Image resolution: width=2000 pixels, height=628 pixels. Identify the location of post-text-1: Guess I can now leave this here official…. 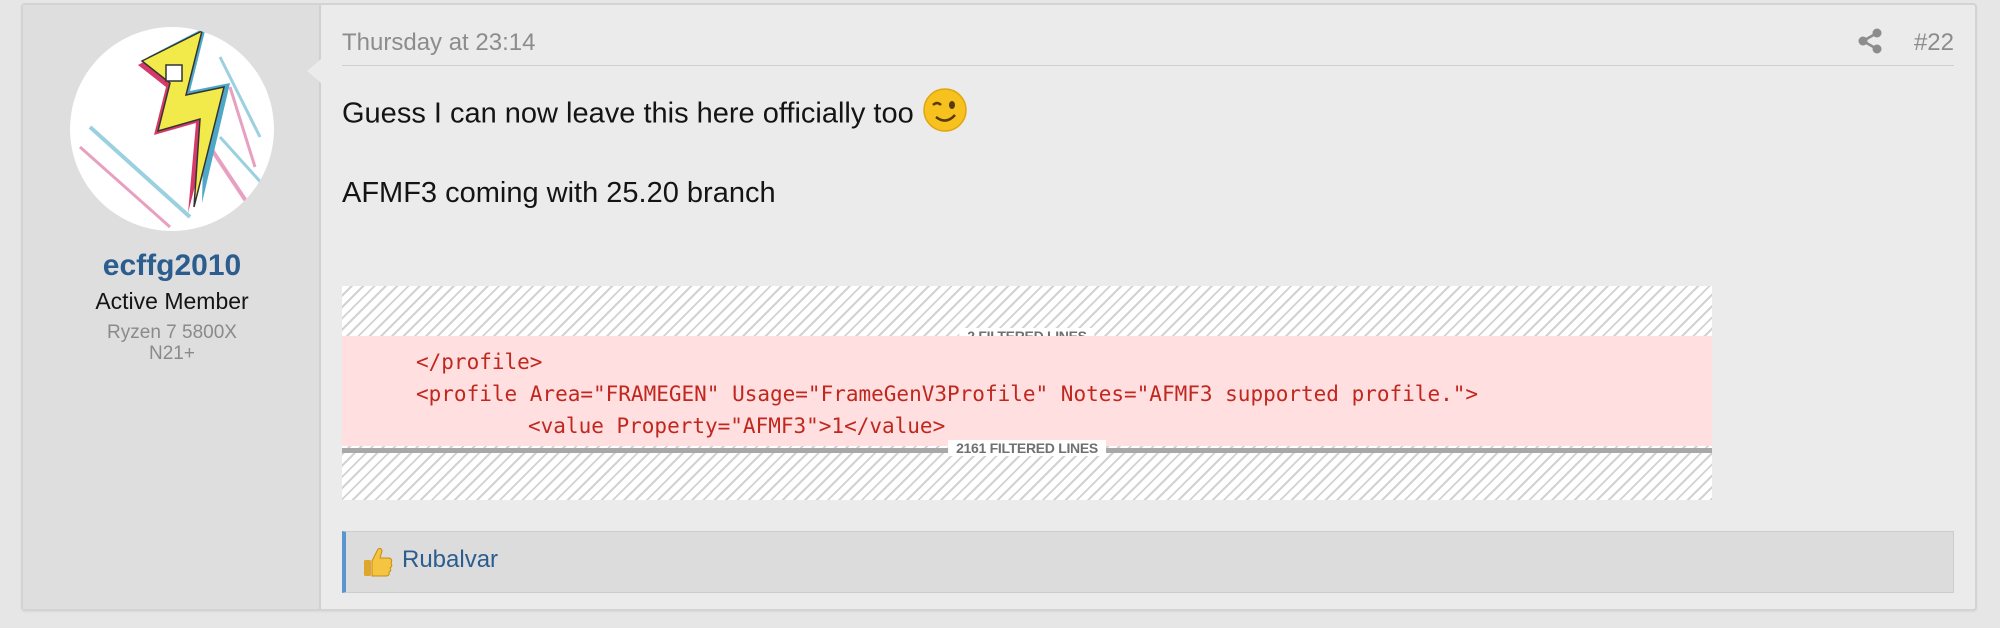
(628, 113).